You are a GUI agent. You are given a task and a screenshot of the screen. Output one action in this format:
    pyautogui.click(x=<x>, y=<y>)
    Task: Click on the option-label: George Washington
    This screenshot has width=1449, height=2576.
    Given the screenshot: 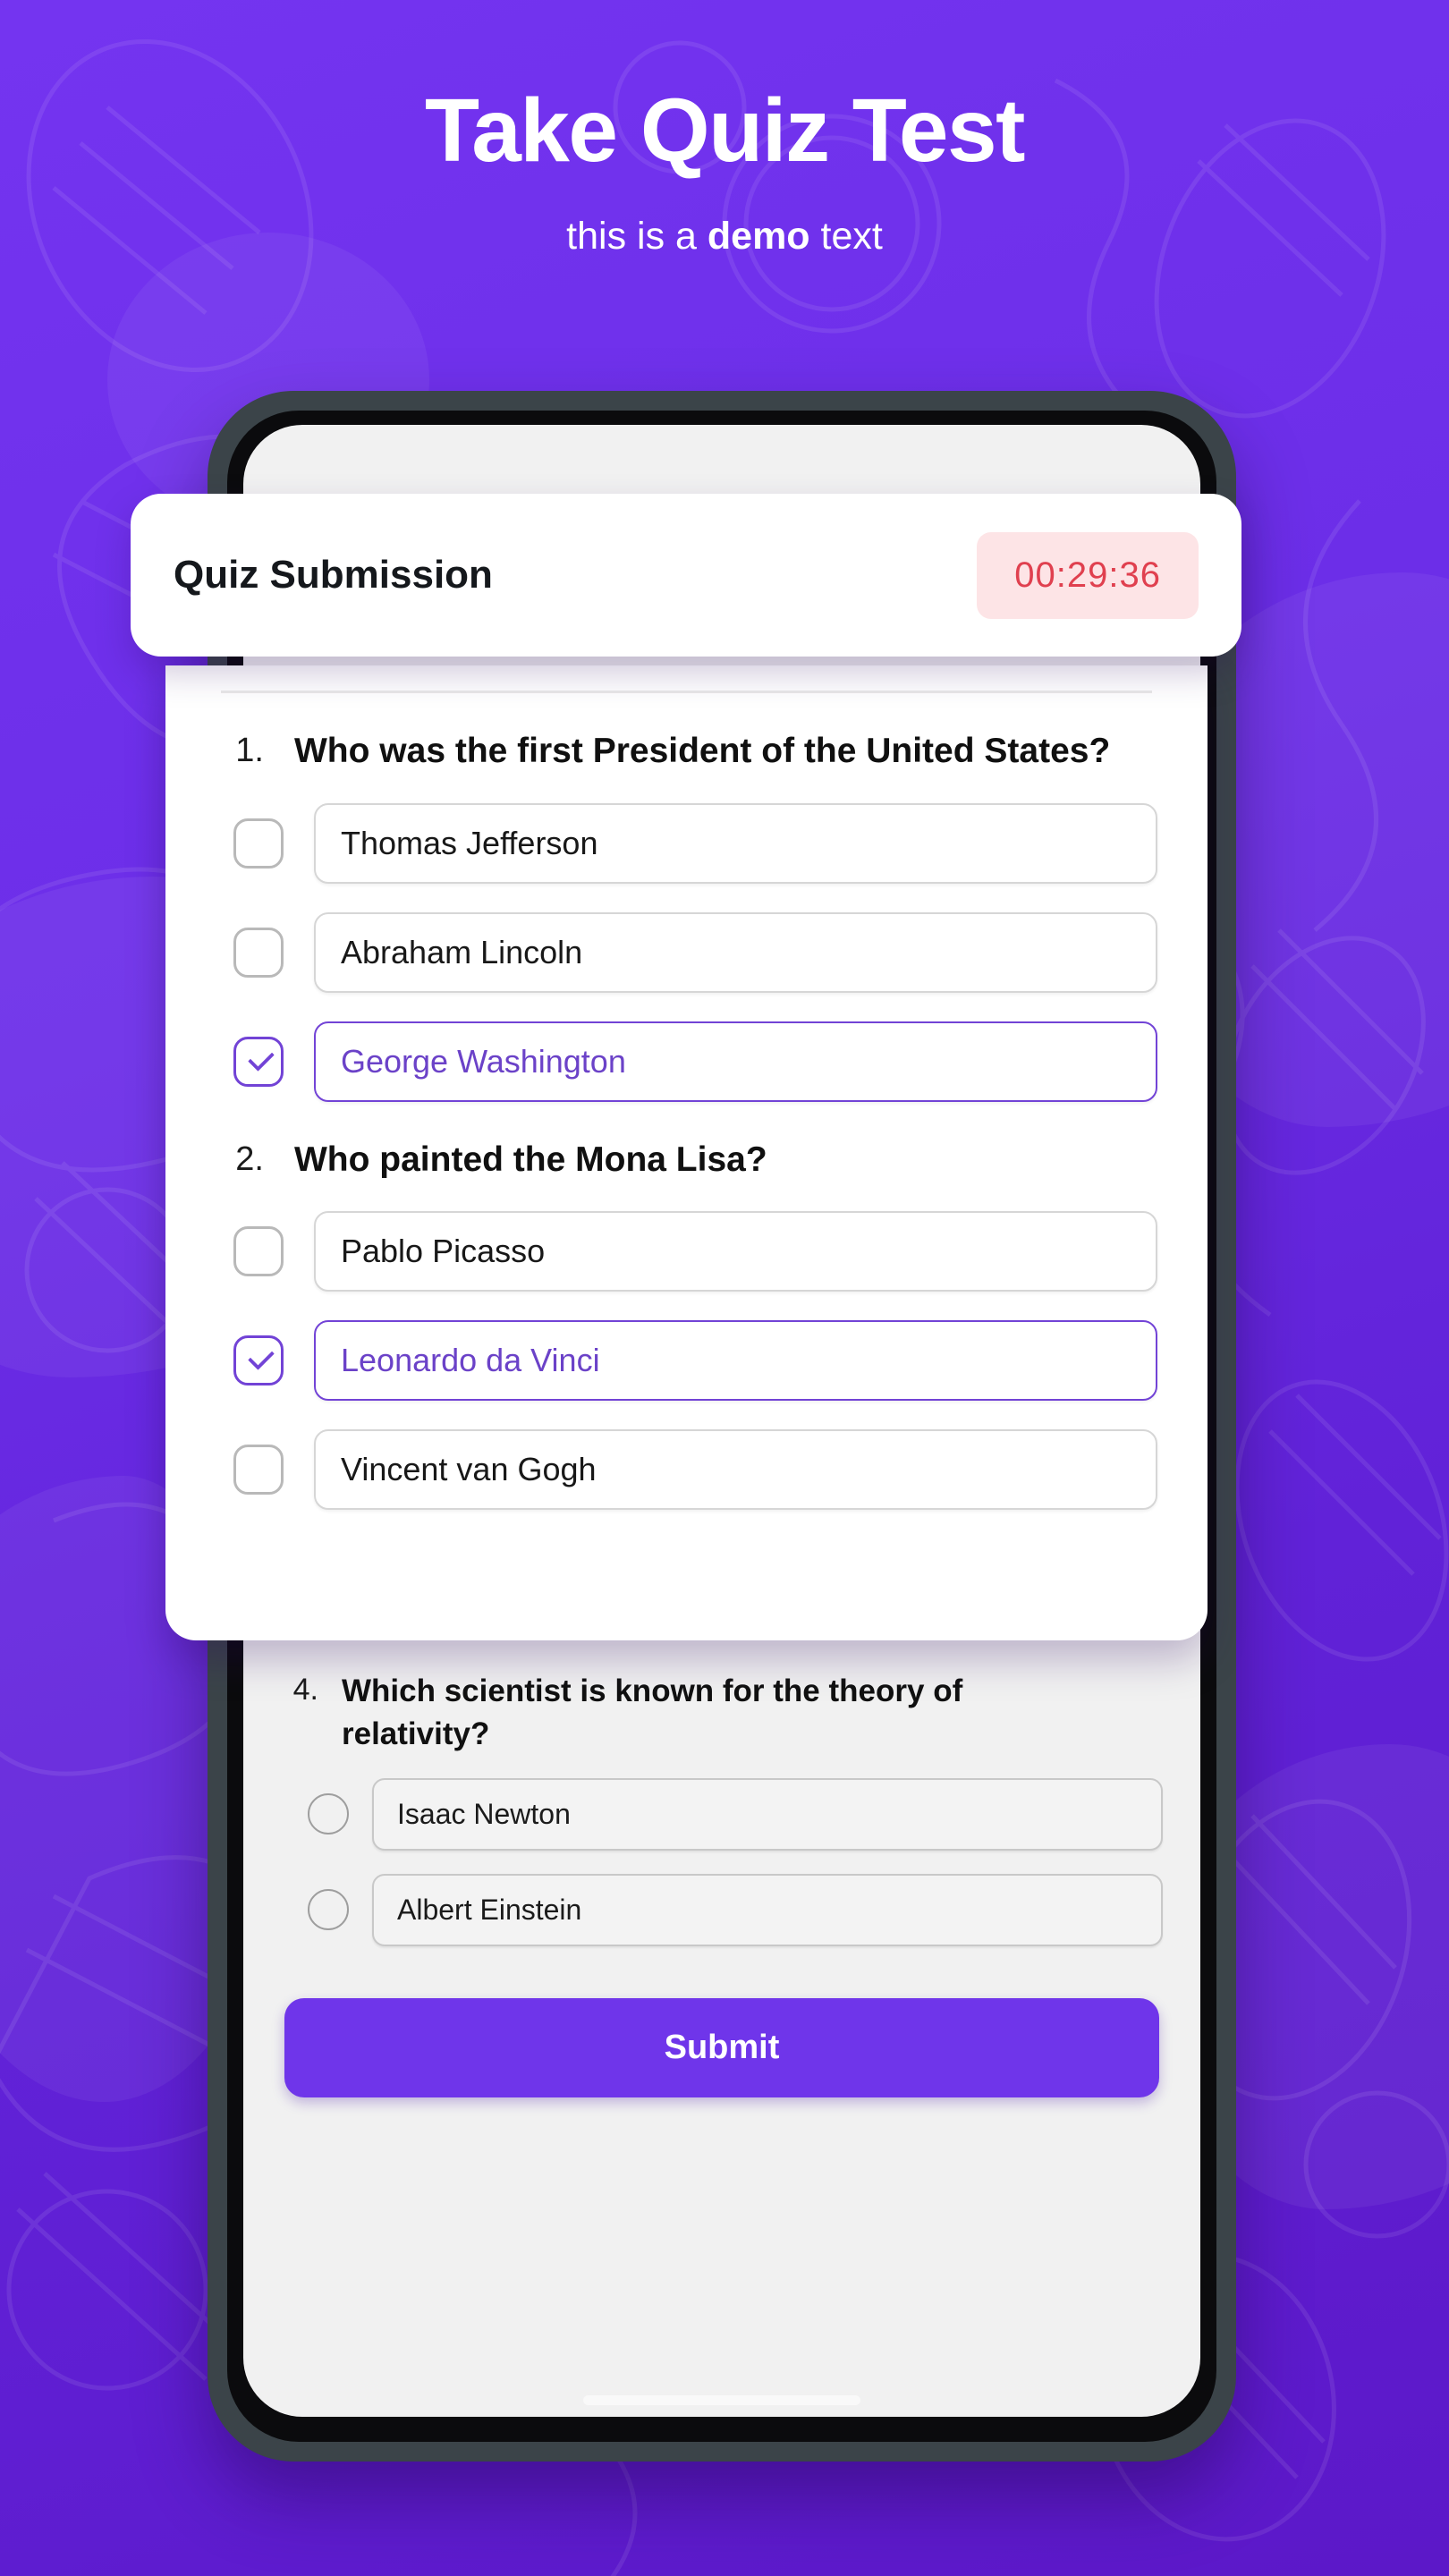 What is the action you would take?
    pyautogui.click(x=735, y=1061)
    